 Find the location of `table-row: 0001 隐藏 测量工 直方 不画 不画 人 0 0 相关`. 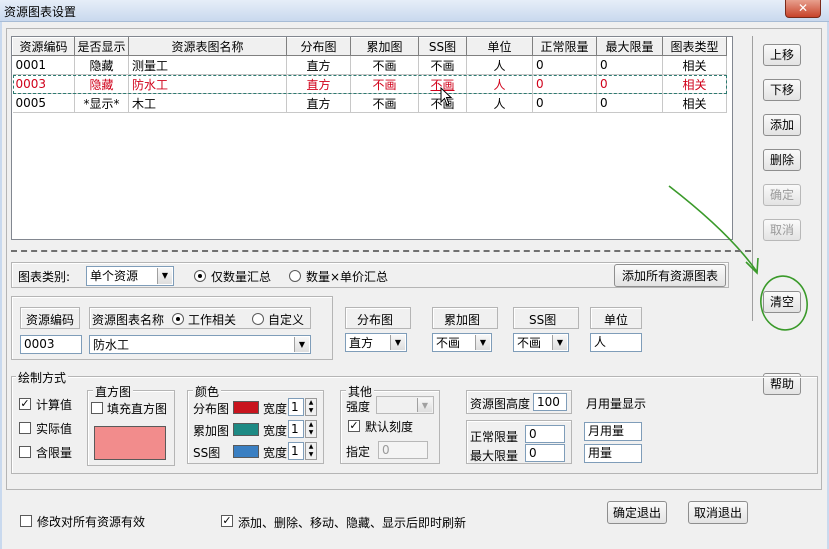

table-row: 0001 隐藏 测量工 直方 不画 不画 人 0 0 相关 is located at coordinates (369, 65).